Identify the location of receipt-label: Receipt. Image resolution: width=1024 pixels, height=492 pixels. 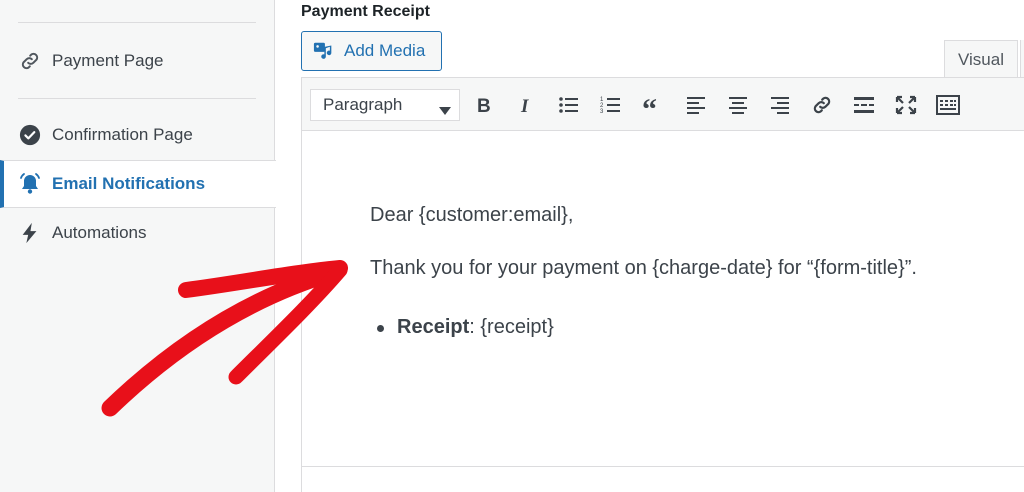
(433, 327).